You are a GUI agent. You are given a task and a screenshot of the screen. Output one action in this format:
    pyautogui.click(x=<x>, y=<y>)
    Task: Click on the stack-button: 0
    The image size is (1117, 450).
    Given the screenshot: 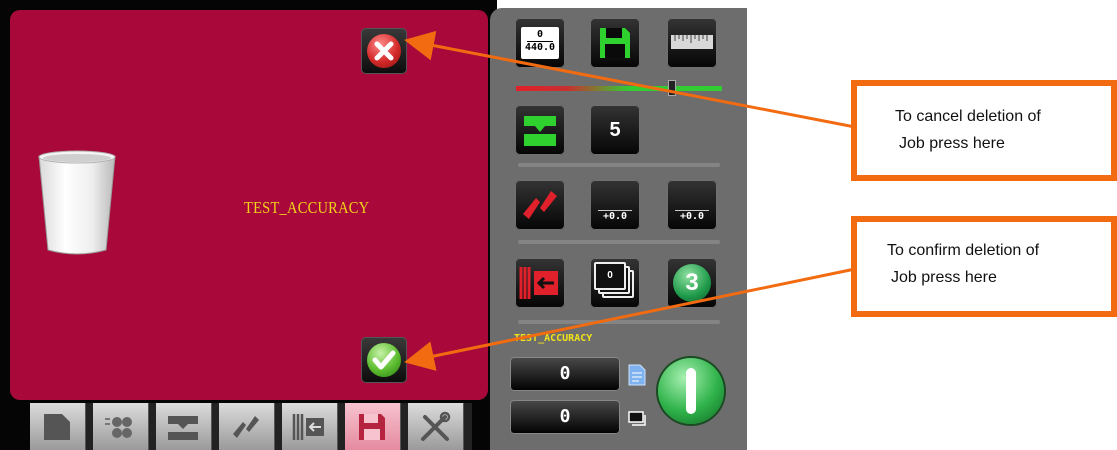 What is the action you would take?
    pyautogui.click(x=615, y=283)
    